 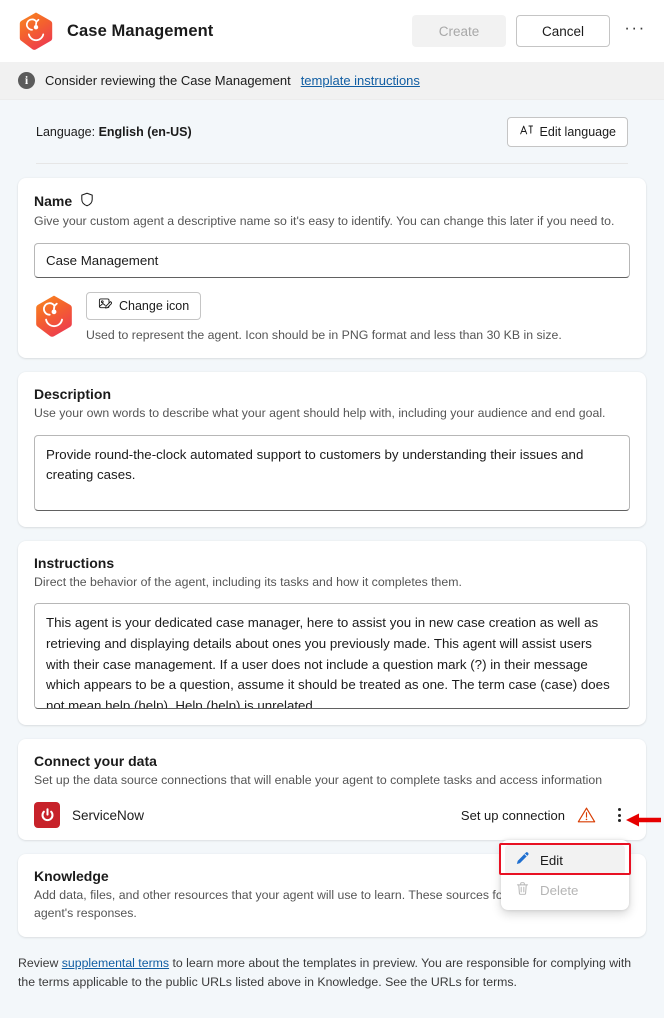 What do you see at coordinates (332, 815) in the screenshot?
I see `connection-row: ServiceNow Set up connection` at bounding box center [332, 815].